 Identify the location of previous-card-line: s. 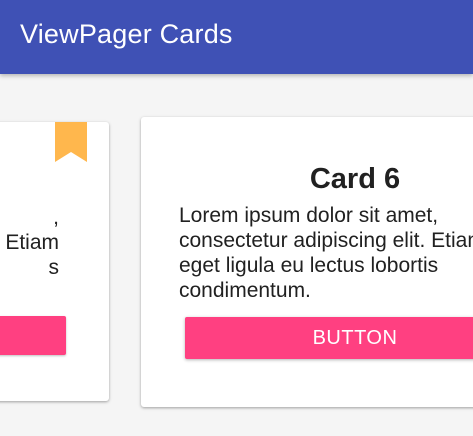
(54, 267).